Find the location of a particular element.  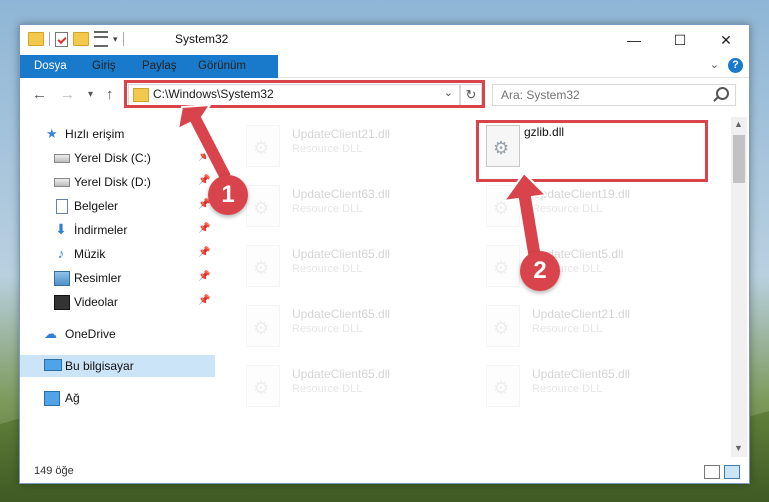

step-1-badge: 1 is located at coordinates (228, 195).